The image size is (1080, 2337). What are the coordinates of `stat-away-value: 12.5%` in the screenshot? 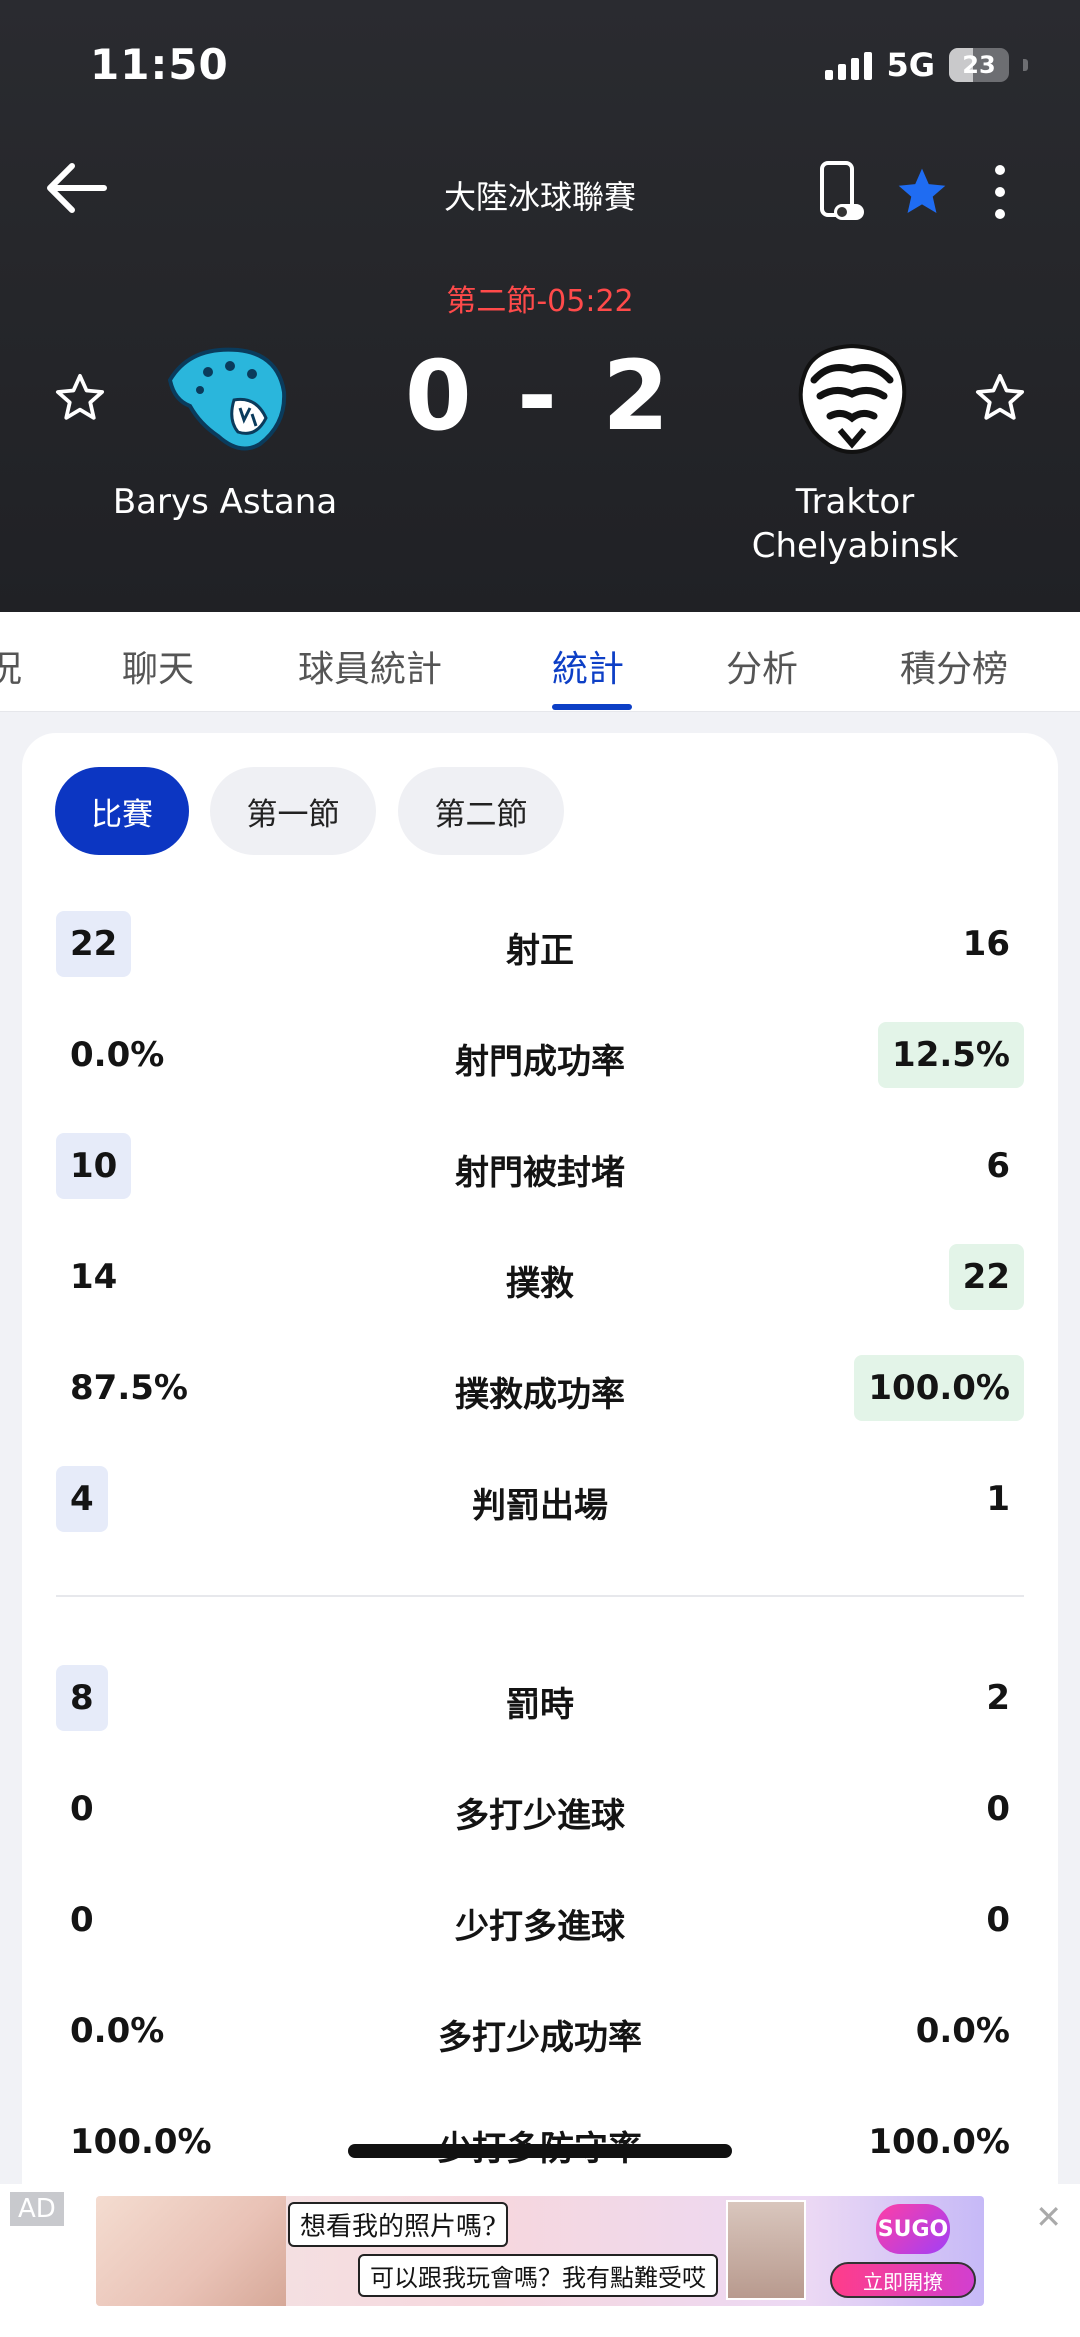 It's located at (951, 1055).